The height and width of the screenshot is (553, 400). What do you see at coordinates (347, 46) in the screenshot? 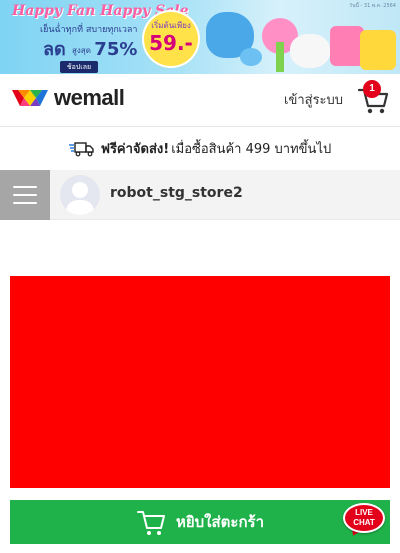
I see `pink-fan-image` at bounding box center [347, 46].